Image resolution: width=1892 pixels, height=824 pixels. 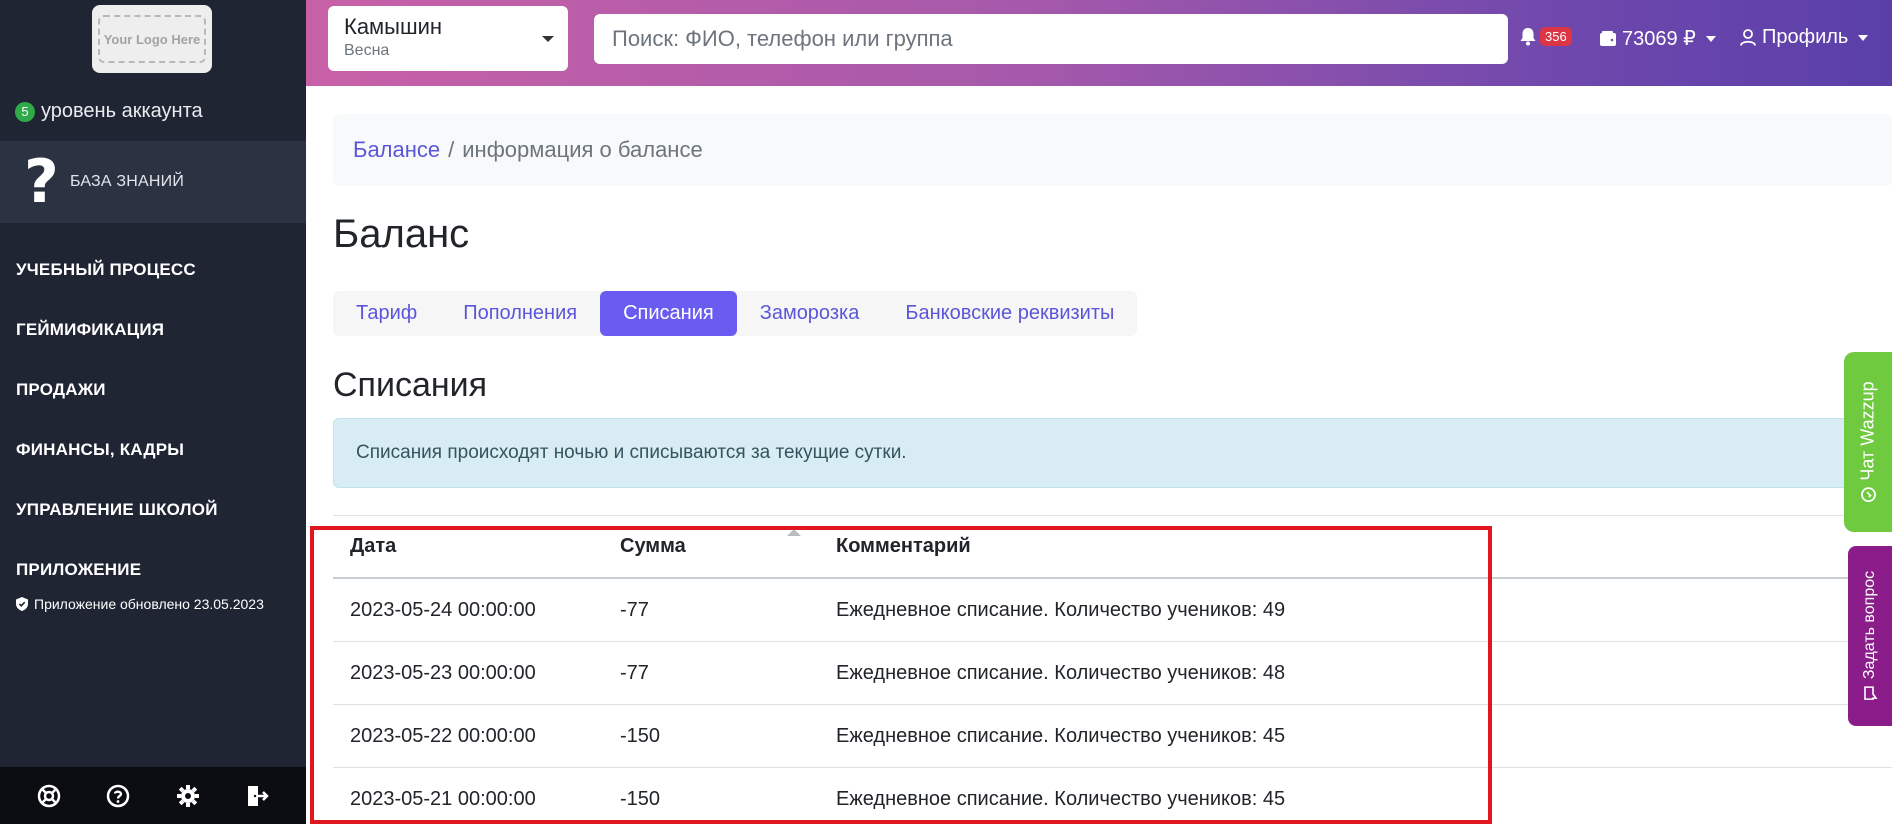 What do you see at coordinates (149, 604) in the screenshot?
I see `update-note-text: Приложение обновлено 23.05.2023` at bounding box center [149, 604].